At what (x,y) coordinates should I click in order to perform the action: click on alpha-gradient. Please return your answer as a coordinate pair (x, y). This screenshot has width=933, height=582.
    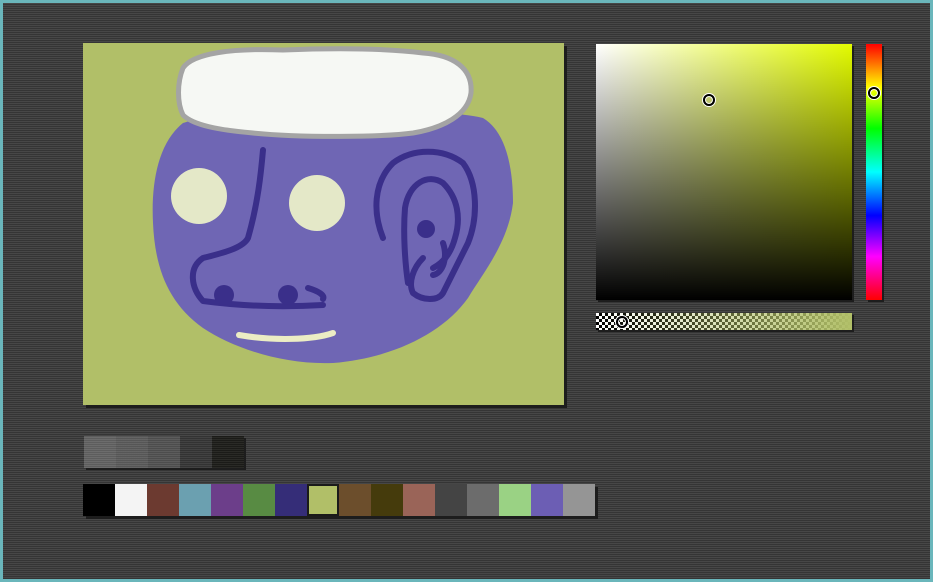
    Looking at the image, I should click on (724, 321).